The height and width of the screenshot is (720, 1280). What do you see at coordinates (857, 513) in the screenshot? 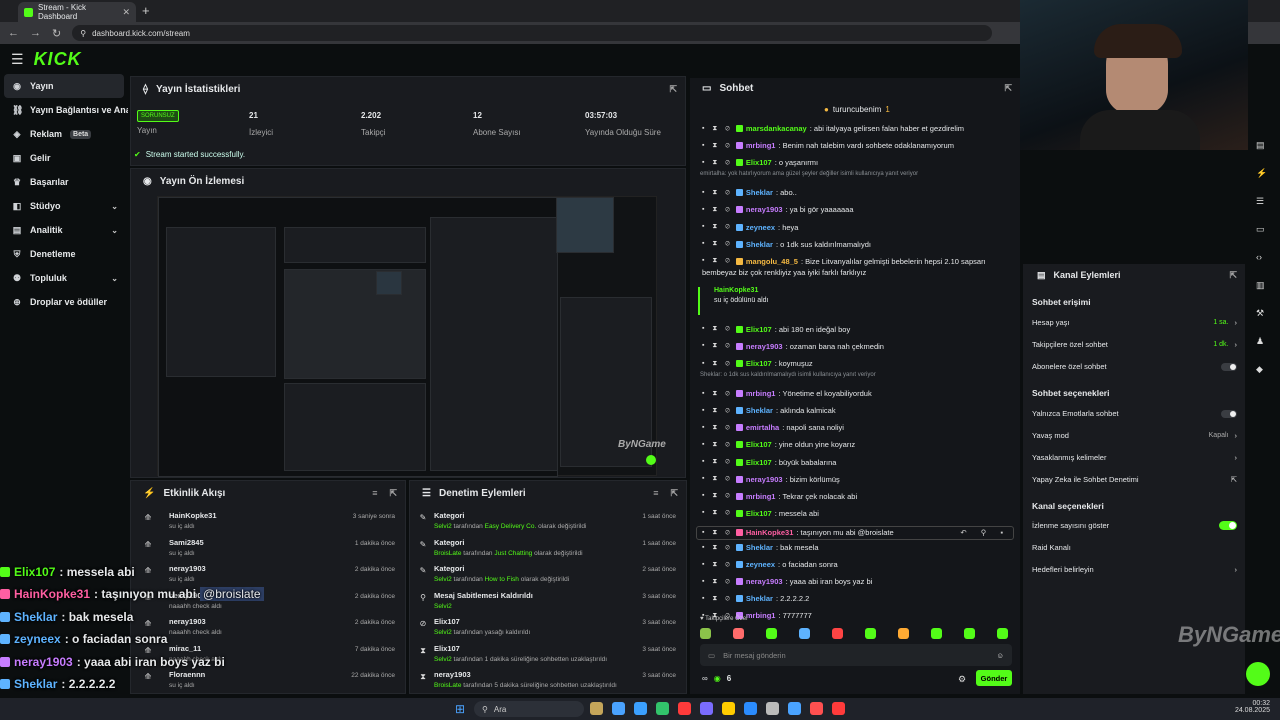
I see `chat-message: ▪ ⧗ ⊘ Elix107: messela abi` at bounding box center [857, 513].